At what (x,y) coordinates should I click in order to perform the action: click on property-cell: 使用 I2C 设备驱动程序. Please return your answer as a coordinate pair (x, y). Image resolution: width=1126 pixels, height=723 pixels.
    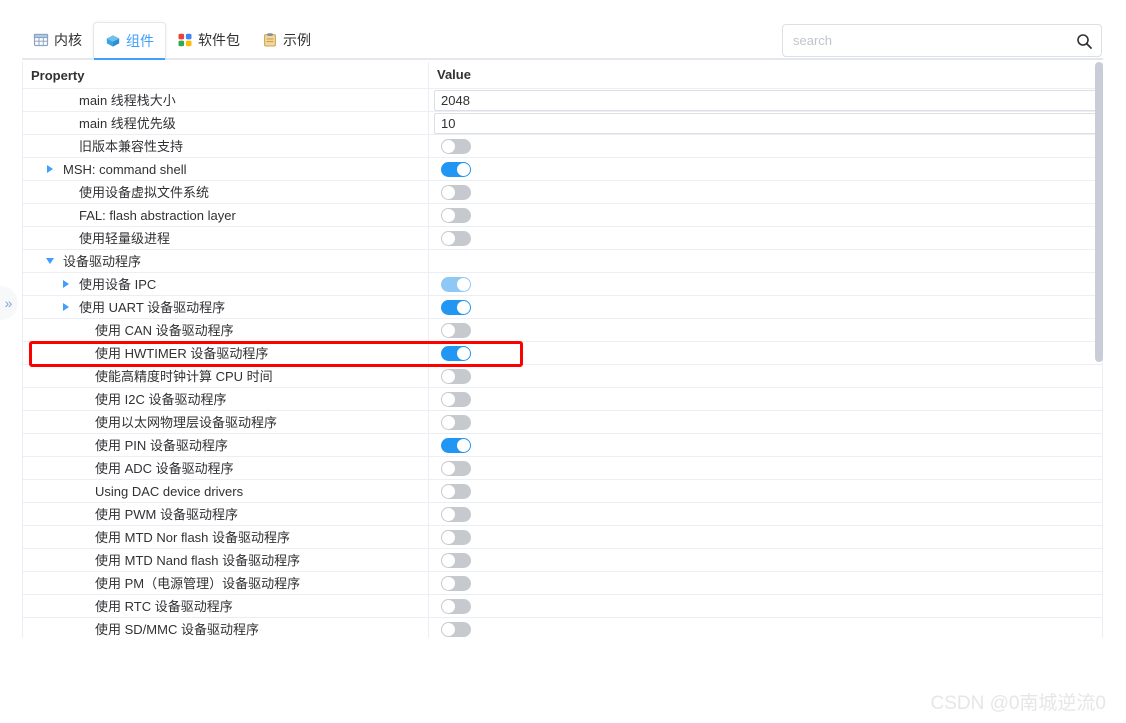
    Looking at the image, I should click on (225, 399).